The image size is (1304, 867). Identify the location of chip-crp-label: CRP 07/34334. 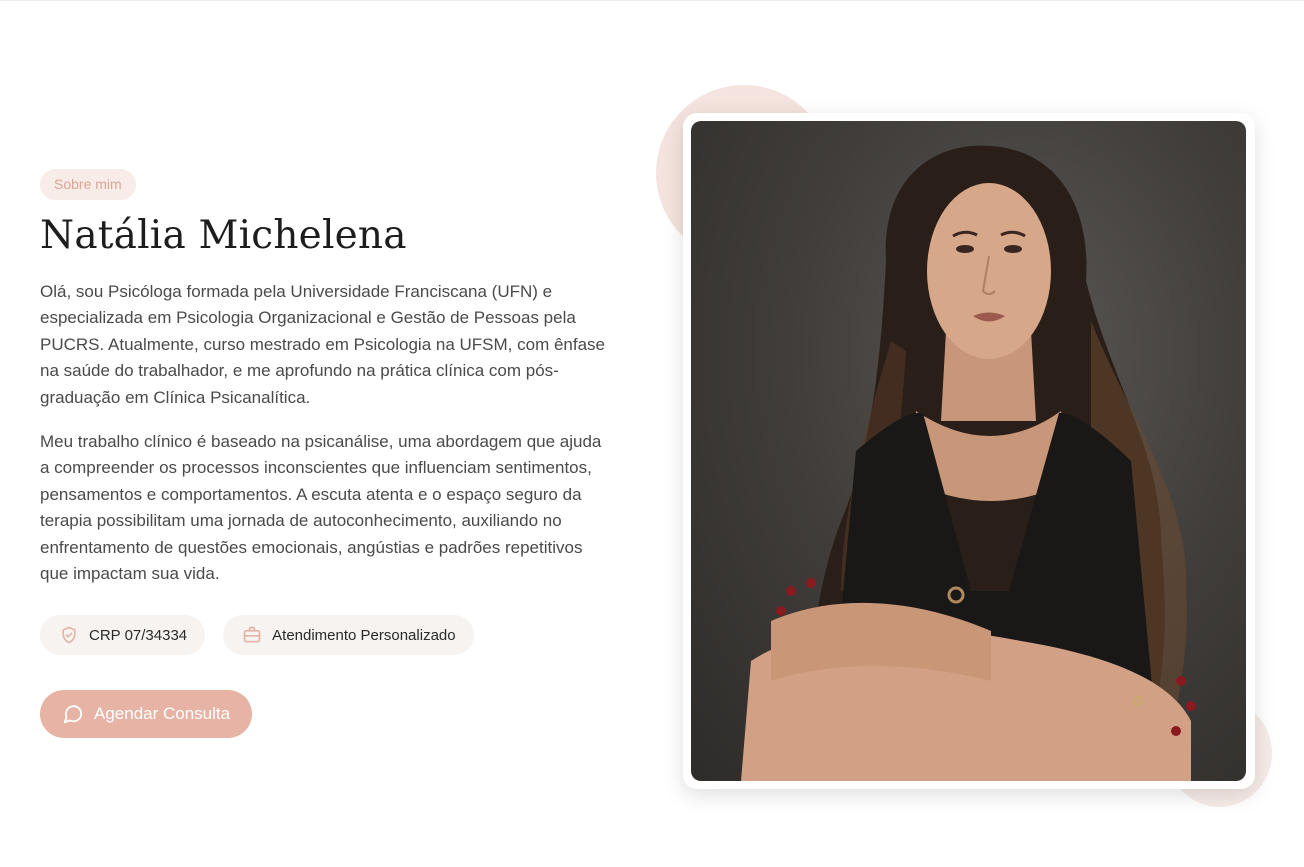
(138, 635).